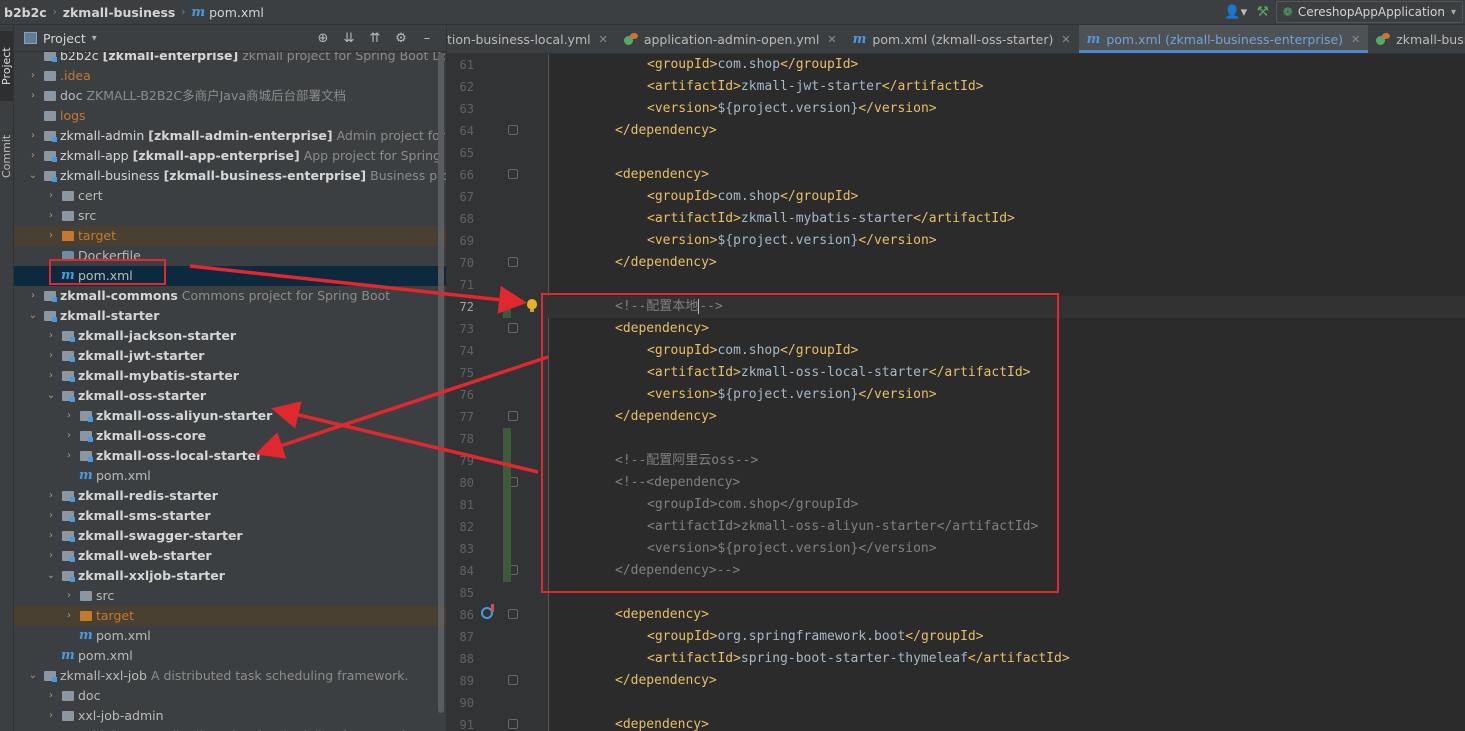  I want to click on project-view-select: Project ▾, so click(60, 38).